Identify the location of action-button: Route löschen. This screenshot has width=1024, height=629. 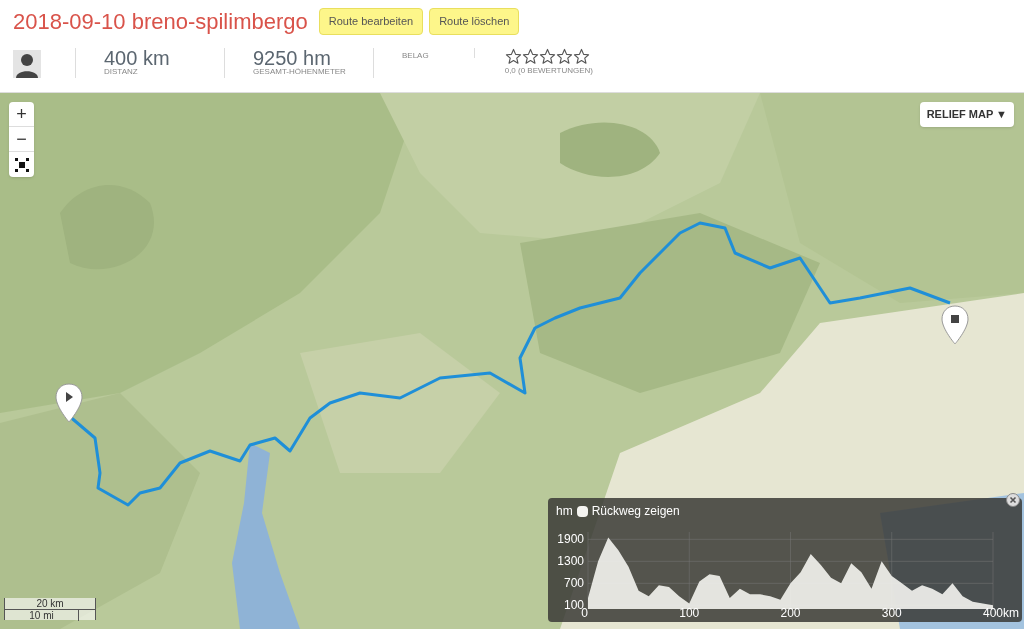
(474, 21).